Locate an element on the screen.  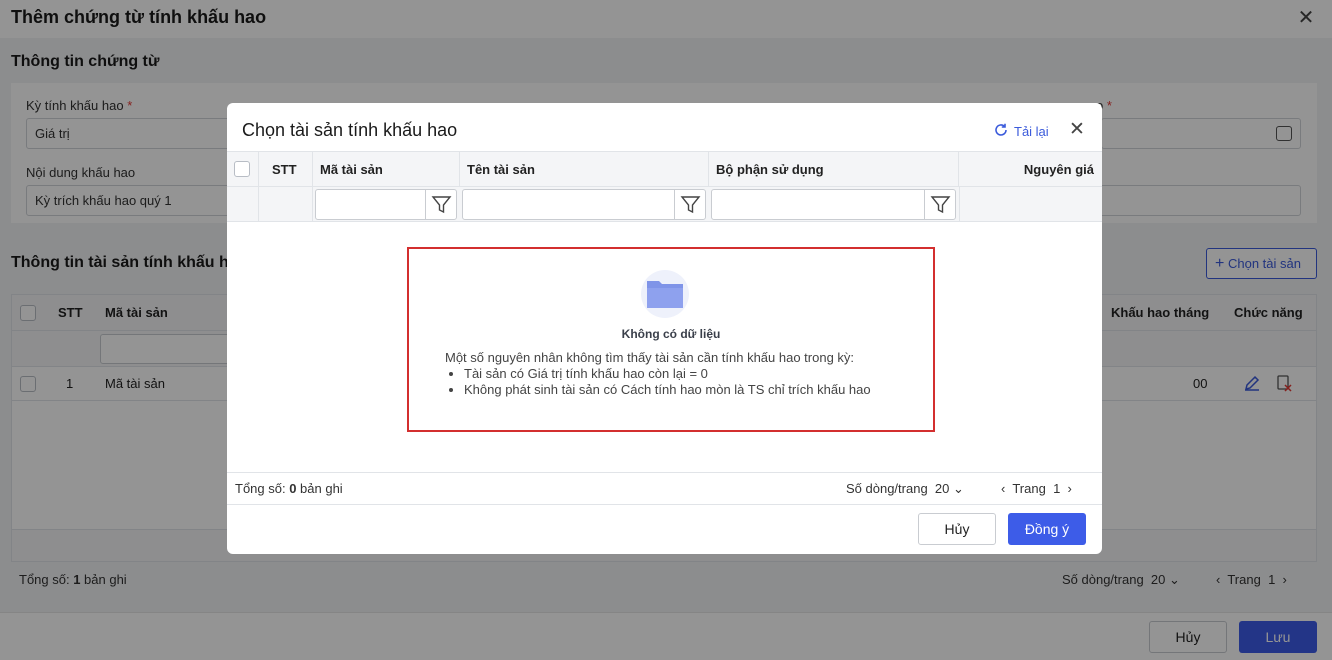
col-select is located at coordinates (243, 169).